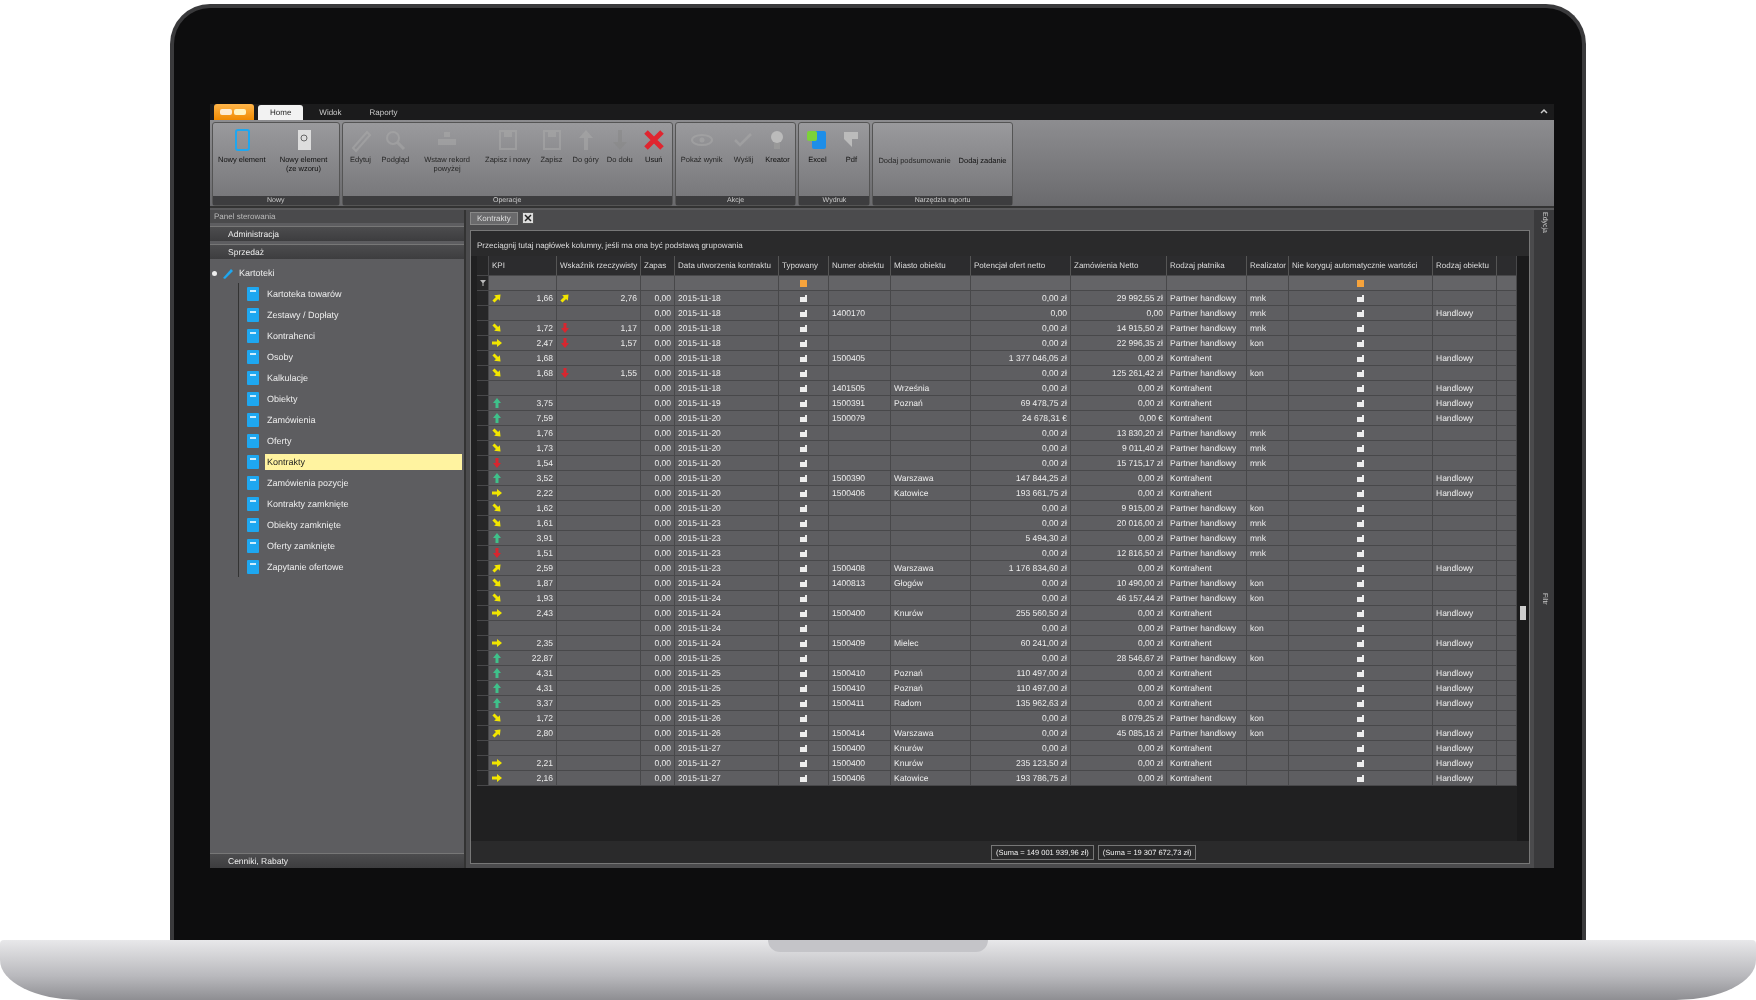 This screenshot has width=1756, height=1000. What do you see at coordinates (214, 273) in the screenshot?
I see `expander-icon` at bounding box center [214, 273].